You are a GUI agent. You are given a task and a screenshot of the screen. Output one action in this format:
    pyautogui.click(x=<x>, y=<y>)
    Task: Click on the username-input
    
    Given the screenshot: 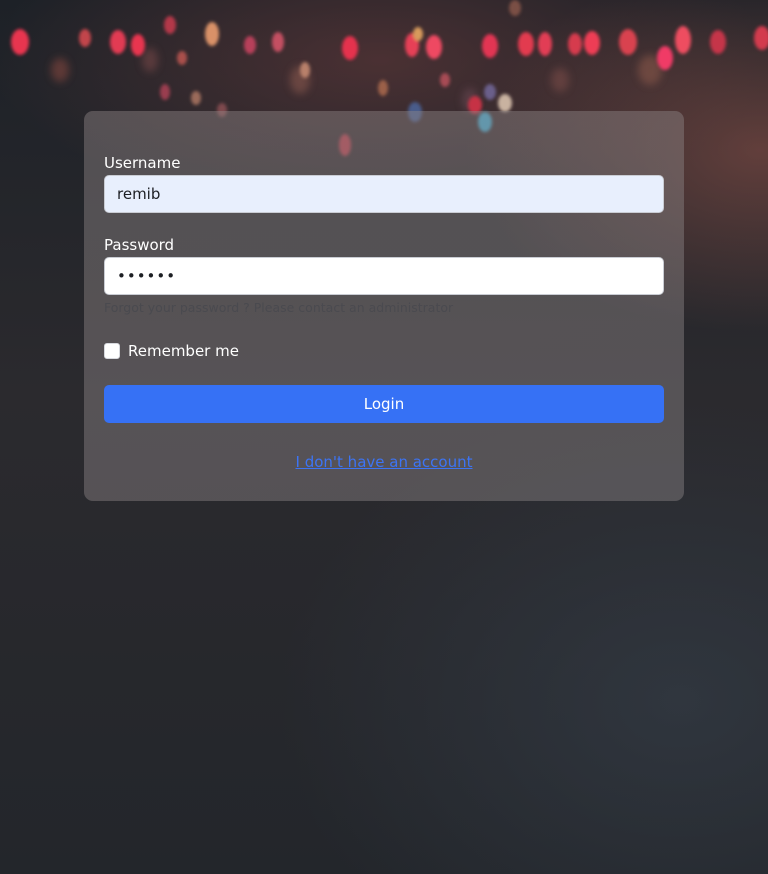 What is the action you would take?
    pyautogui.click(x=384, y=194)
    